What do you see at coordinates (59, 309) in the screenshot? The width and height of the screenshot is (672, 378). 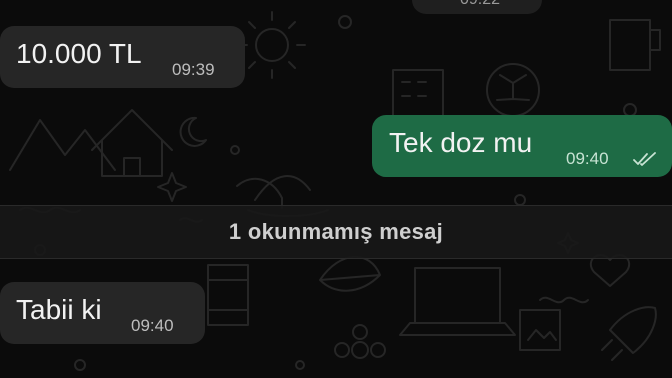 I see `message-text: Tabii ki` at bounding box center [59, 309].